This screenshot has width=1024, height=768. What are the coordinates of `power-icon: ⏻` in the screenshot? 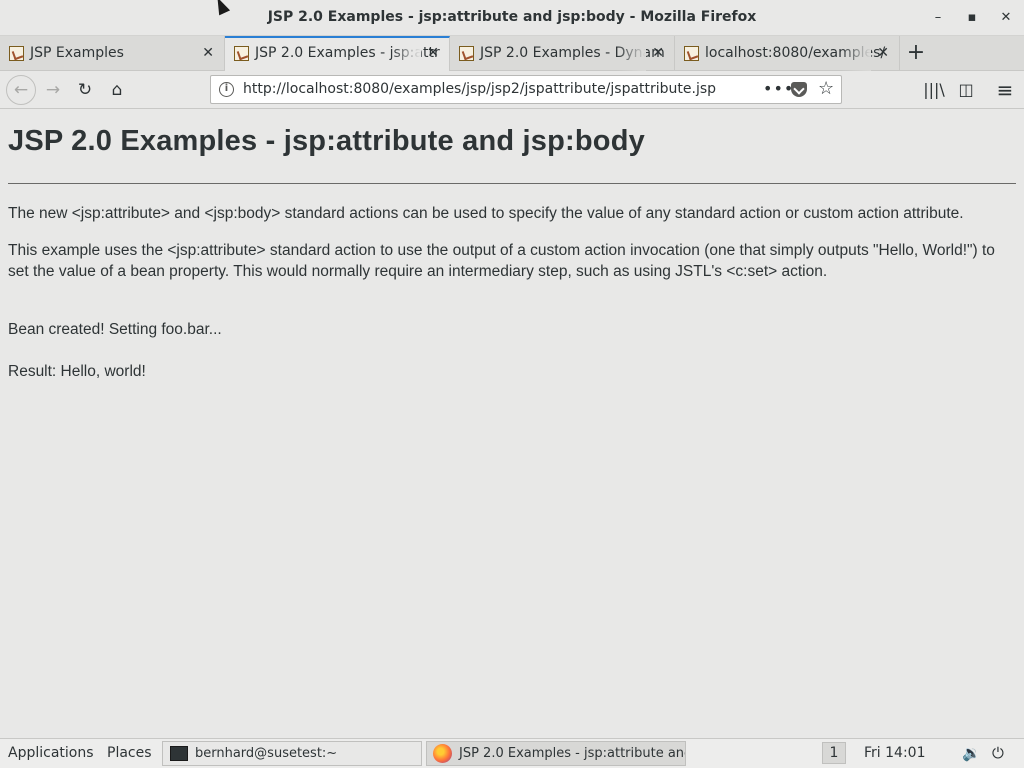 It's located at (998, 753).